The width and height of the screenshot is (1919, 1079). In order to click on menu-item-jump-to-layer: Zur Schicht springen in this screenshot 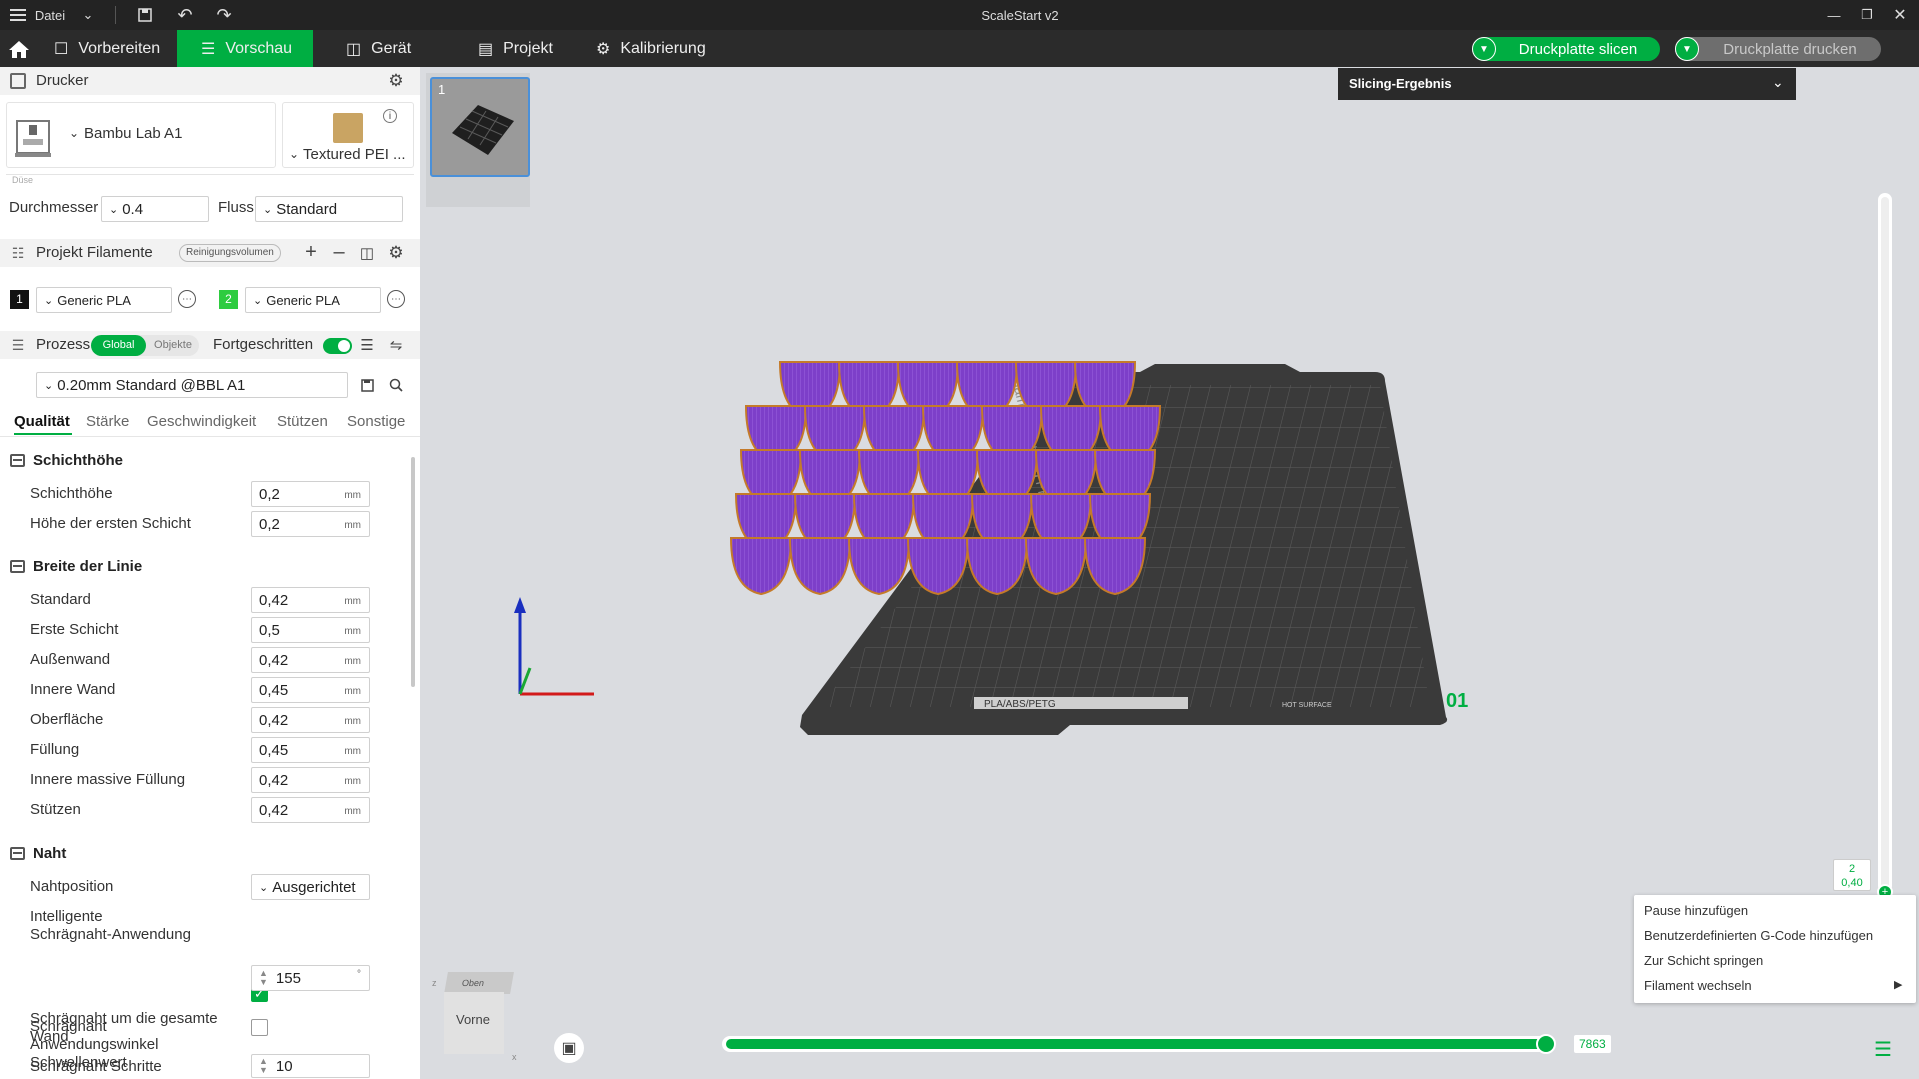, I will do `click(1703, 960)`.